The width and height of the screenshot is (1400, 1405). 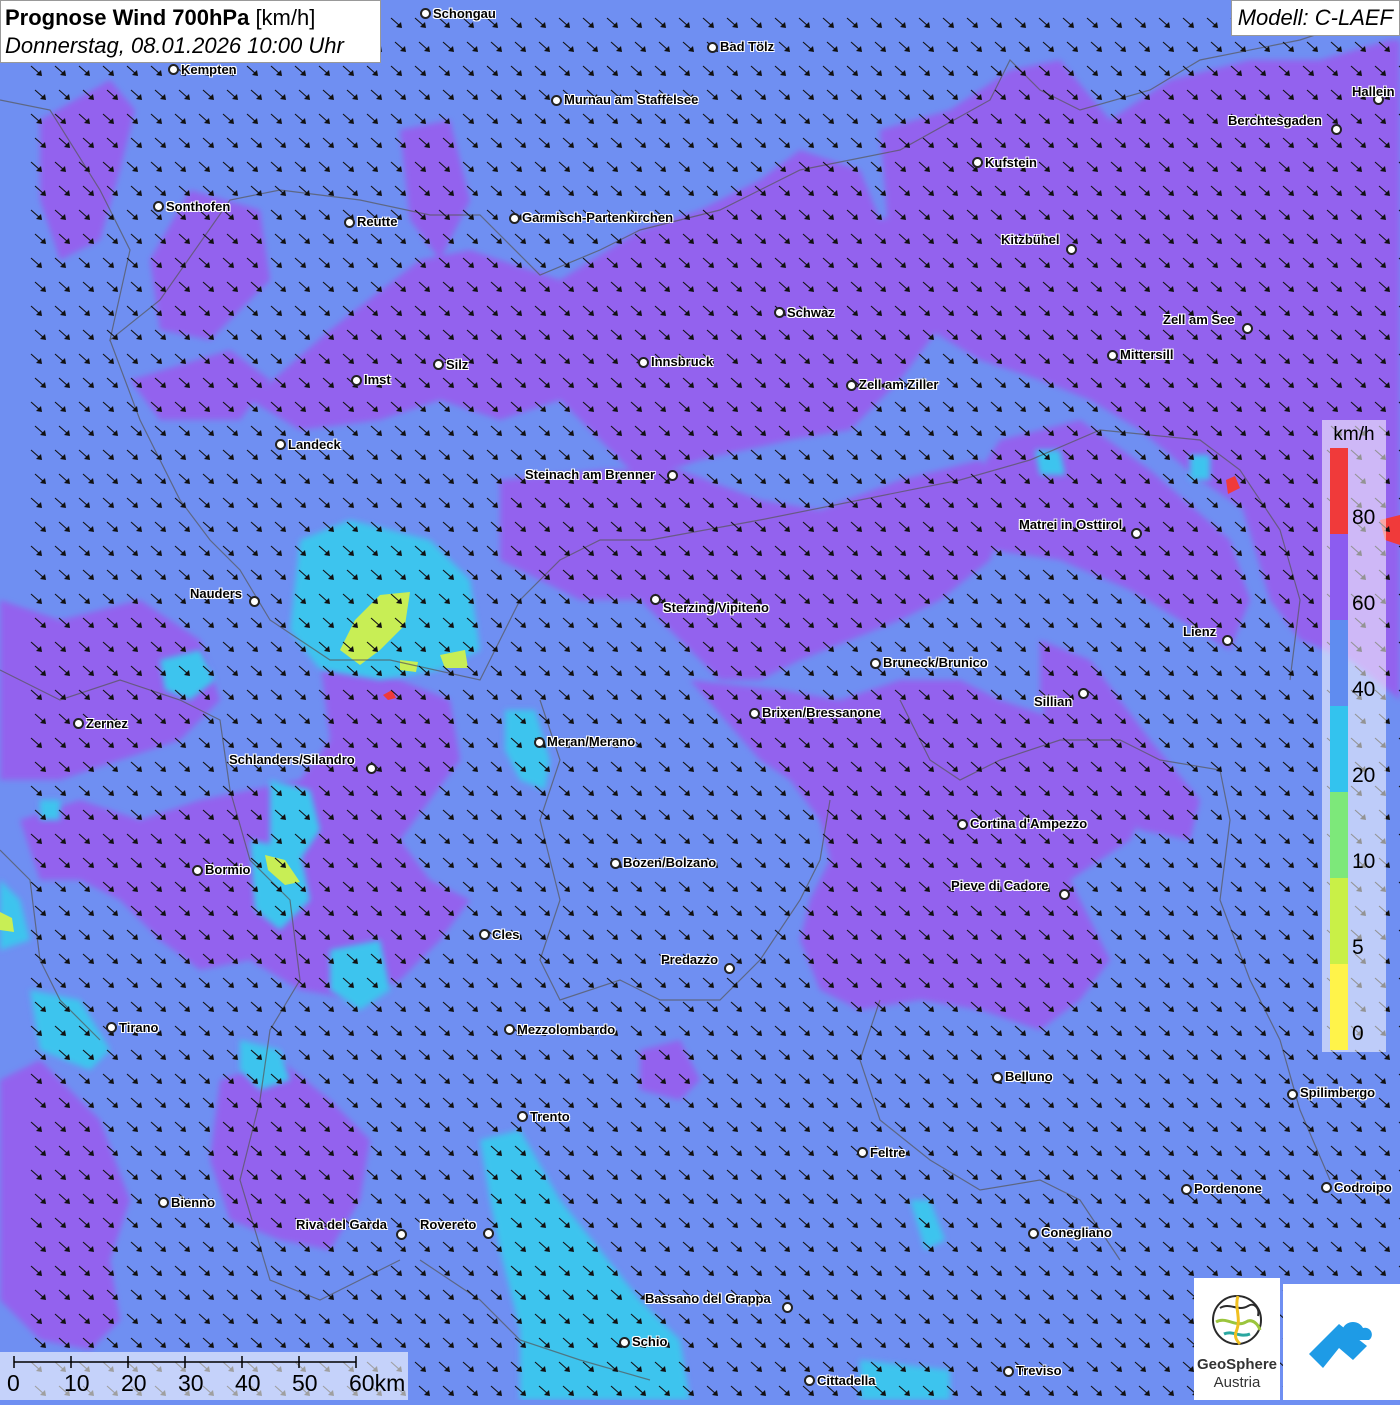 I want to click on city-label: Schlanders/Silandro, so click(x=292, y=759).